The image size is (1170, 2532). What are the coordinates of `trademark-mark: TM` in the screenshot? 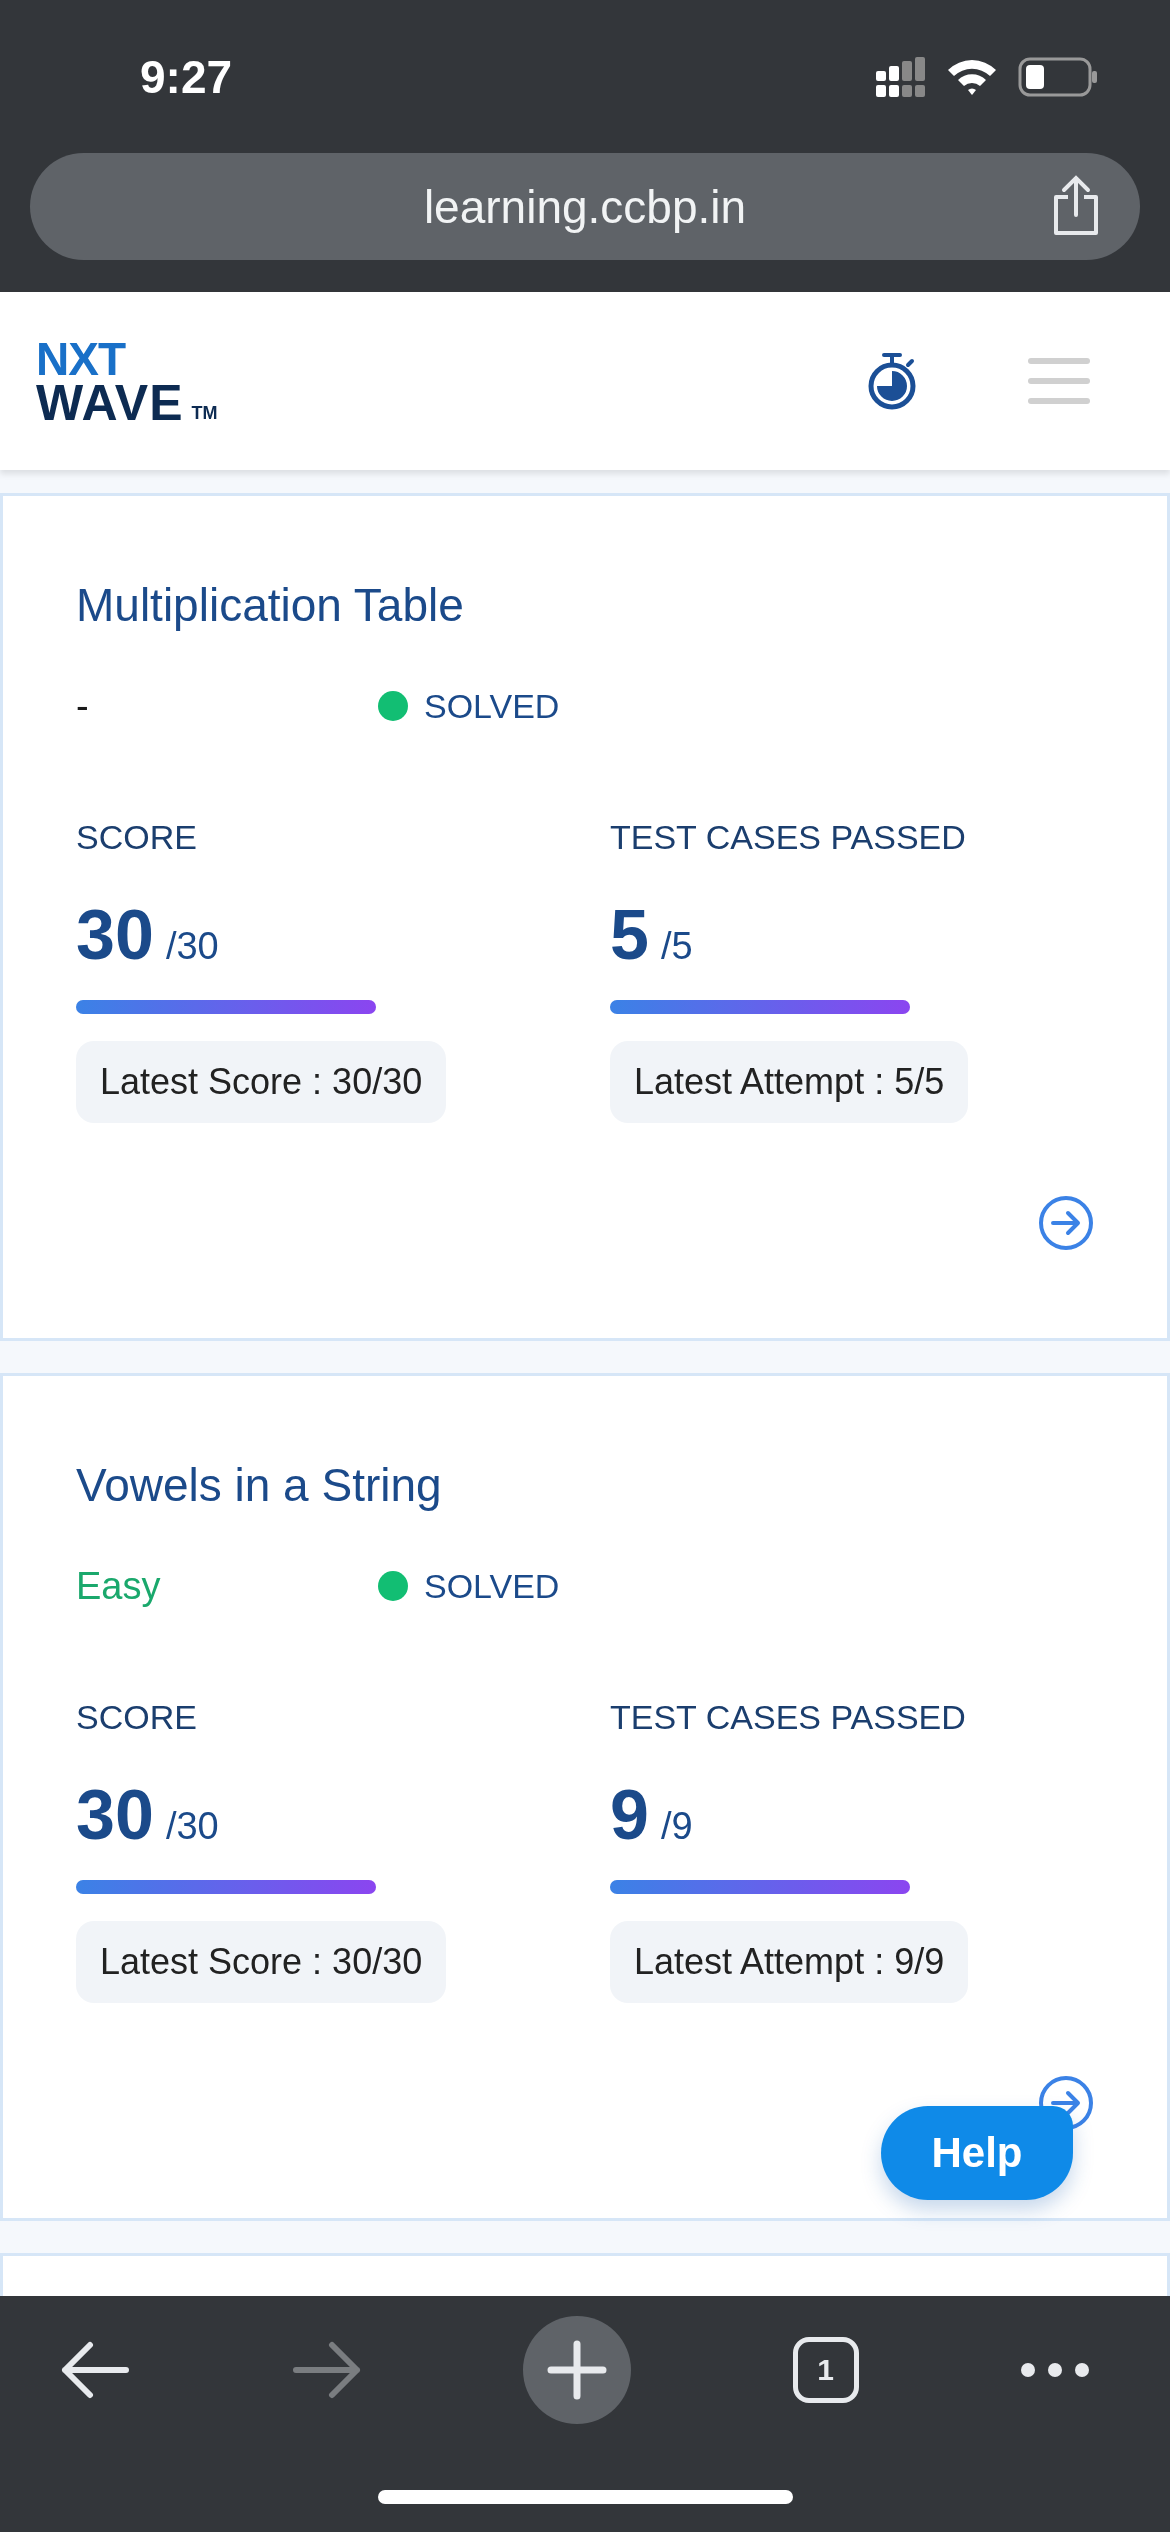 It's located at (204, 413).